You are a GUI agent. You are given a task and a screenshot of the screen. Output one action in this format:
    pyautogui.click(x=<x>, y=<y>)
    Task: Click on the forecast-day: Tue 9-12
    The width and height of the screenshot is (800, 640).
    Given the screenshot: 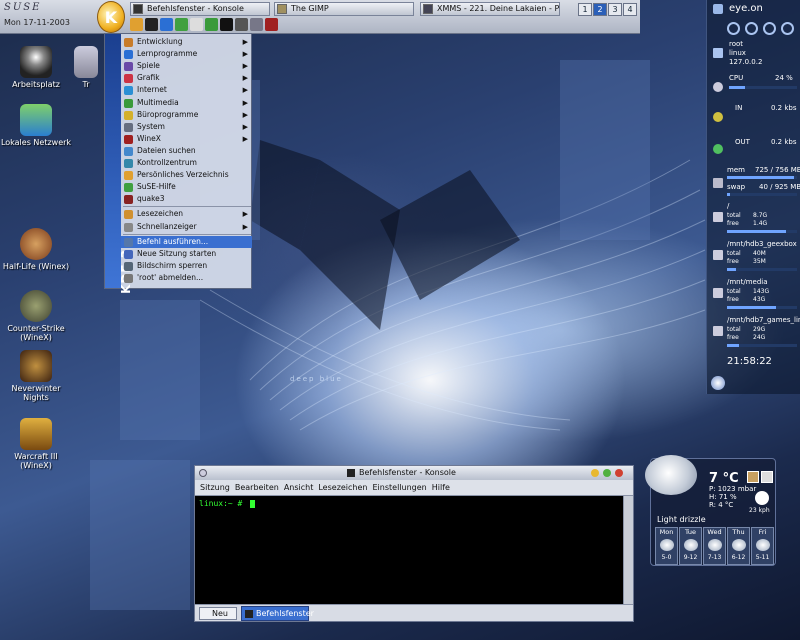 What is the action you would take?
    pyautogui.click(x=690, y=546)
    